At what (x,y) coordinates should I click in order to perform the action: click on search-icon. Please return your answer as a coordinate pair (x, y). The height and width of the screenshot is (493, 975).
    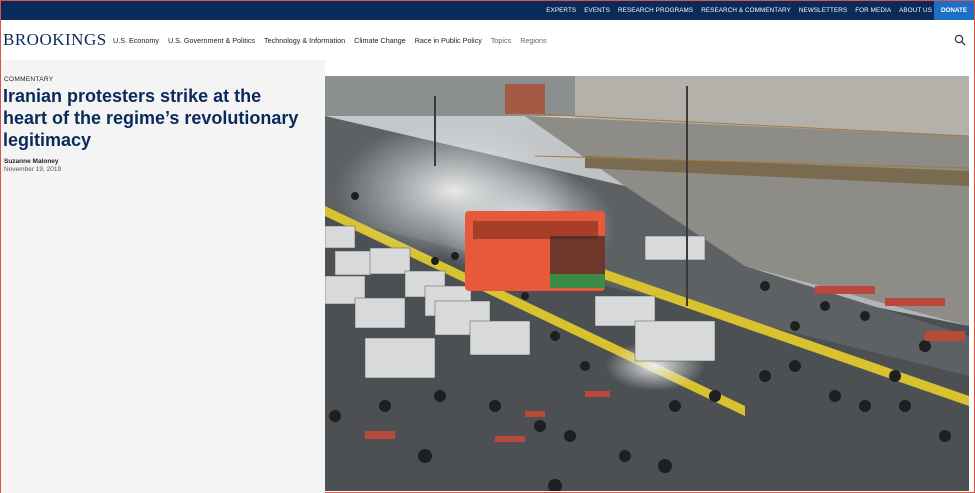
    Looking at the image, I should click on (960, 40).